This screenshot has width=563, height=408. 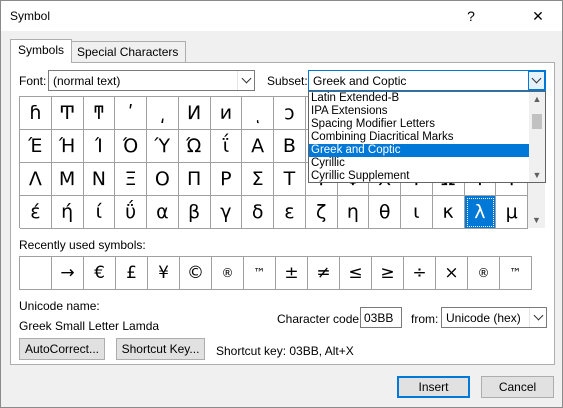 What do you see at coordinates (36, 113) in the screenshot?
I see `symbol-cell: ɦ` at bounding box center [36, 113].